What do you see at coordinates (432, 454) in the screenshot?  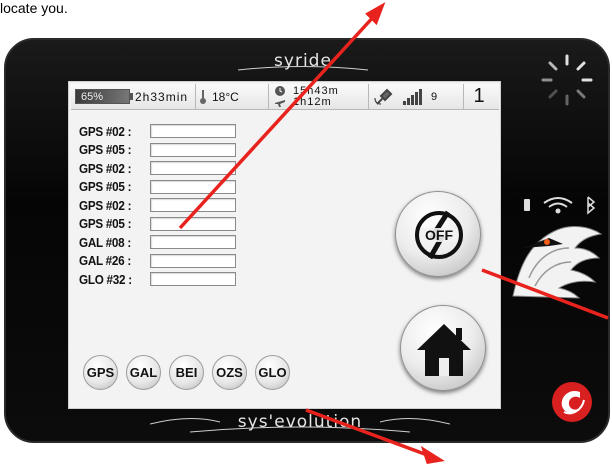 I see `arrow-head-bottom` at bounding box center [432, 454].